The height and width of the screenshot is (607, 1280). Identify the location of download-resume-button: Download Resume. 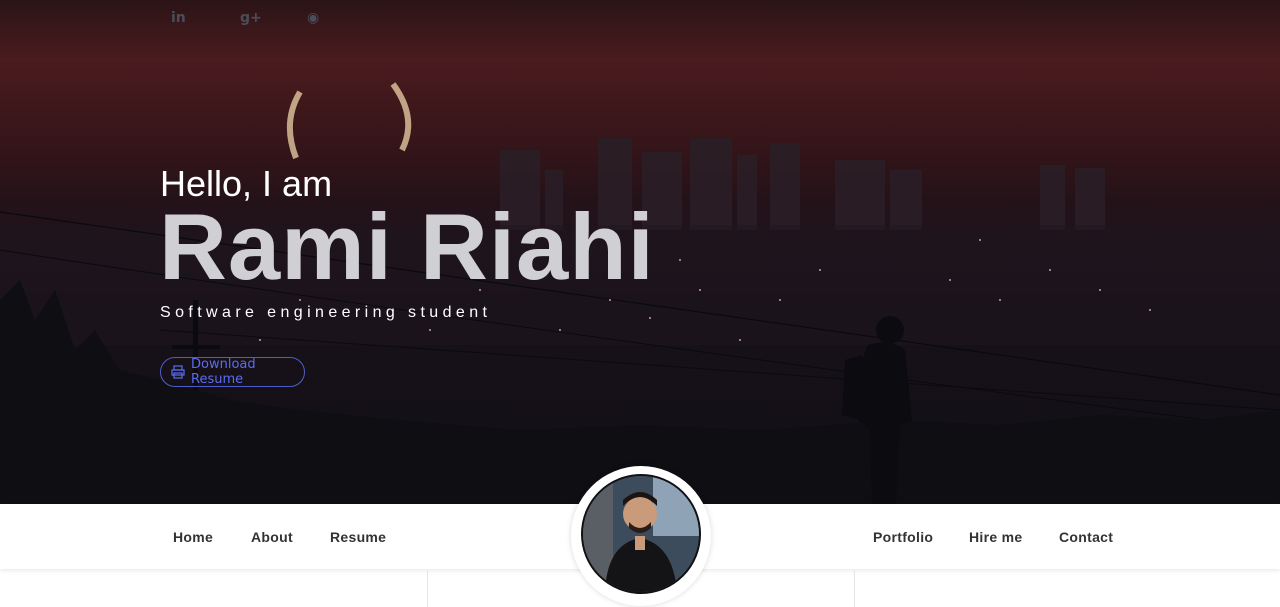
(232, 372).